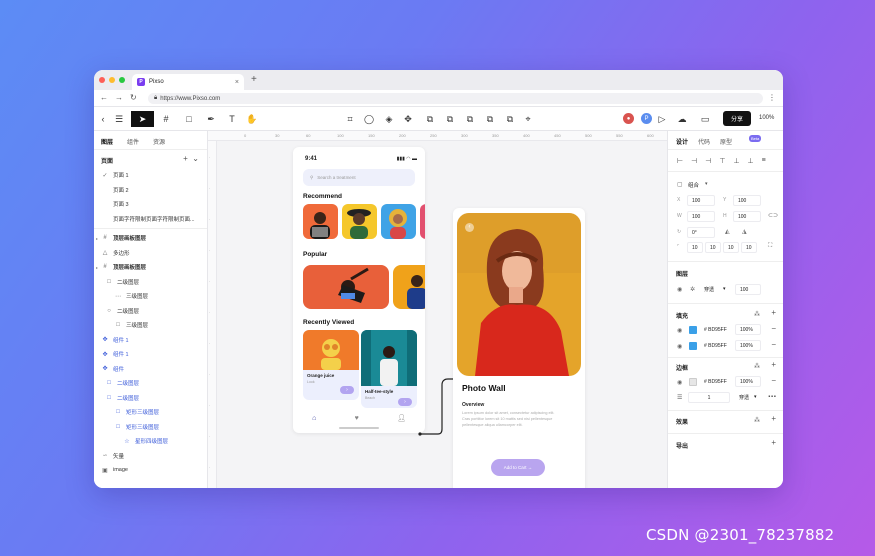 The image size is (875, 556). I want to click on fill-hex-input: # BD95FF, so click(715, 345).